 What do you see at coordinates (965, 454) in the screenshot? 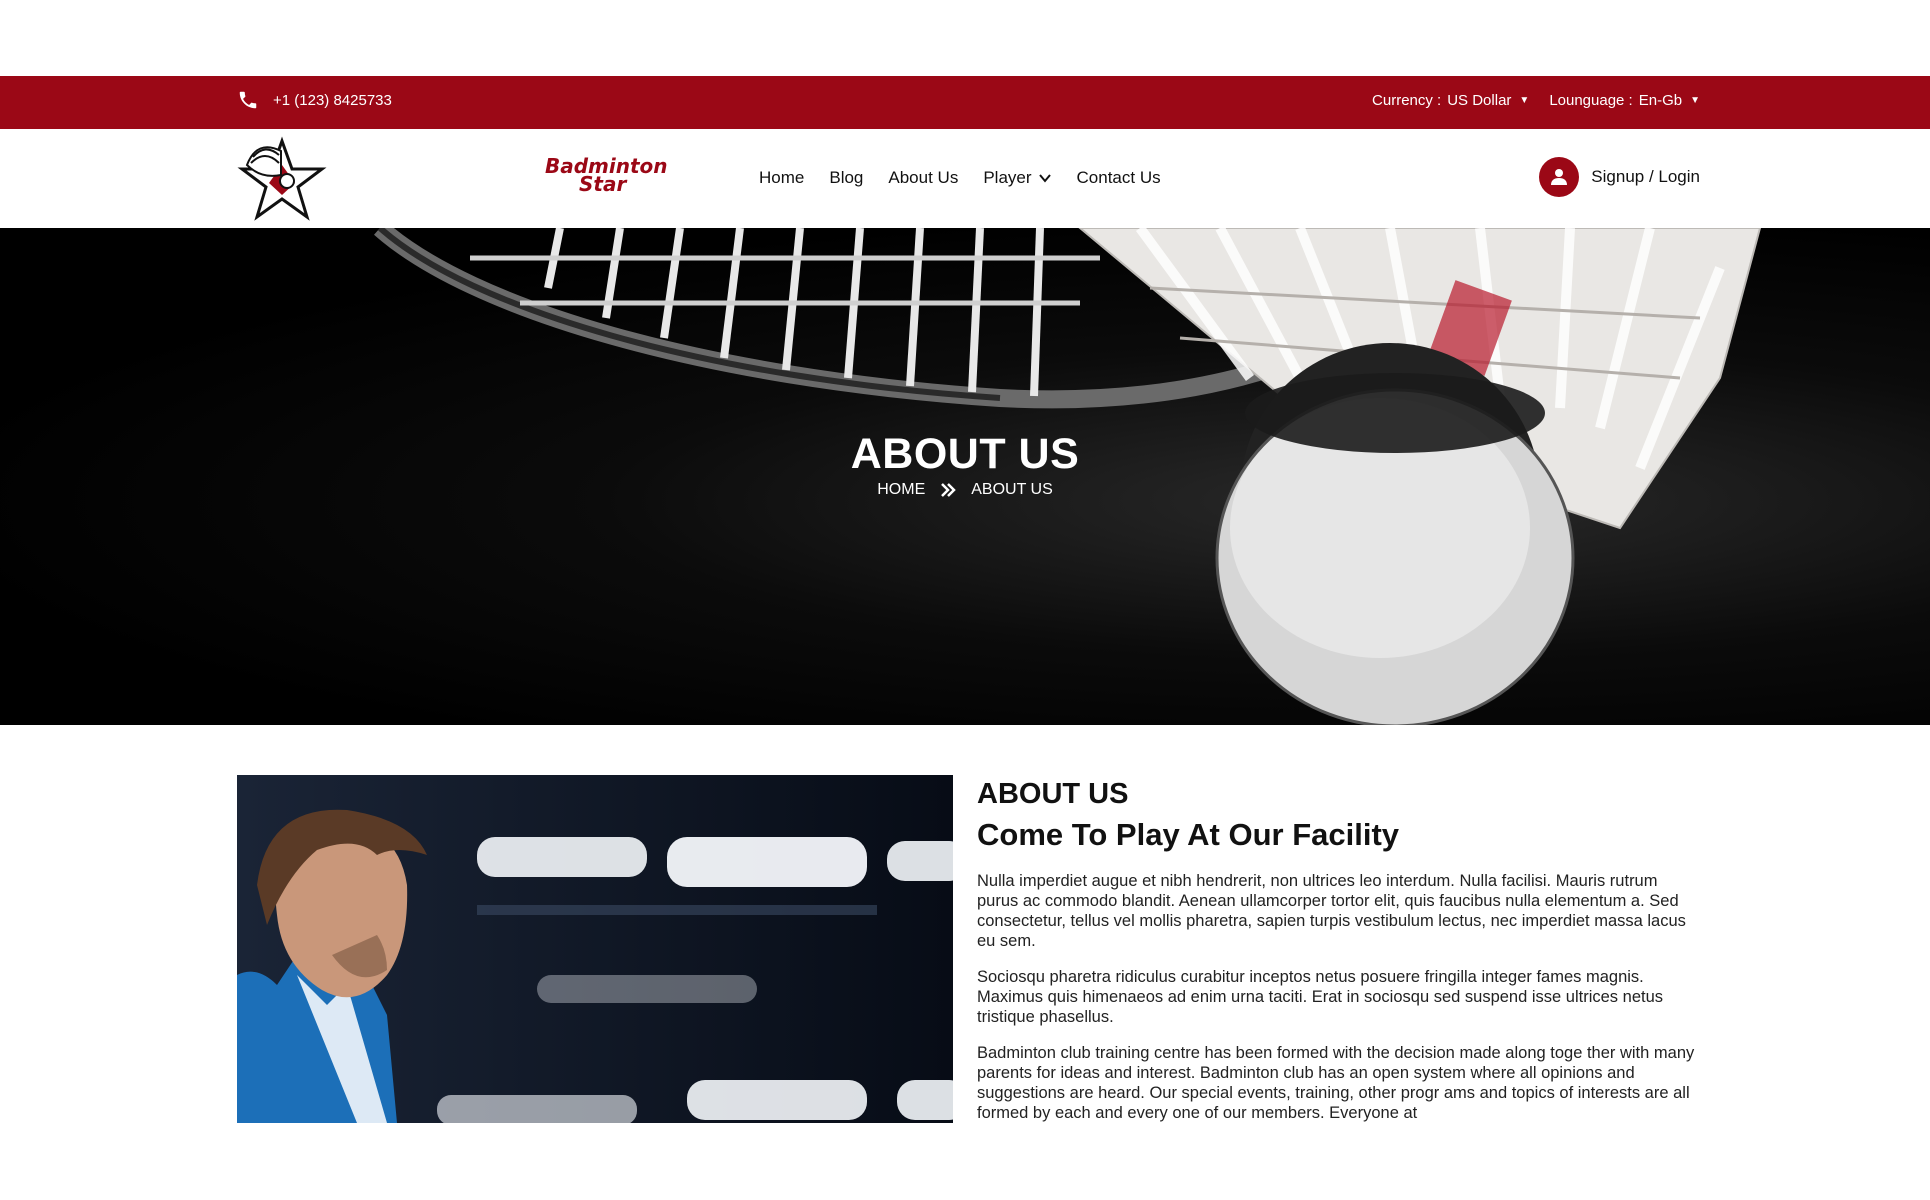
I see `hero-title: ABOUT US` at bounding box center [965, 454].